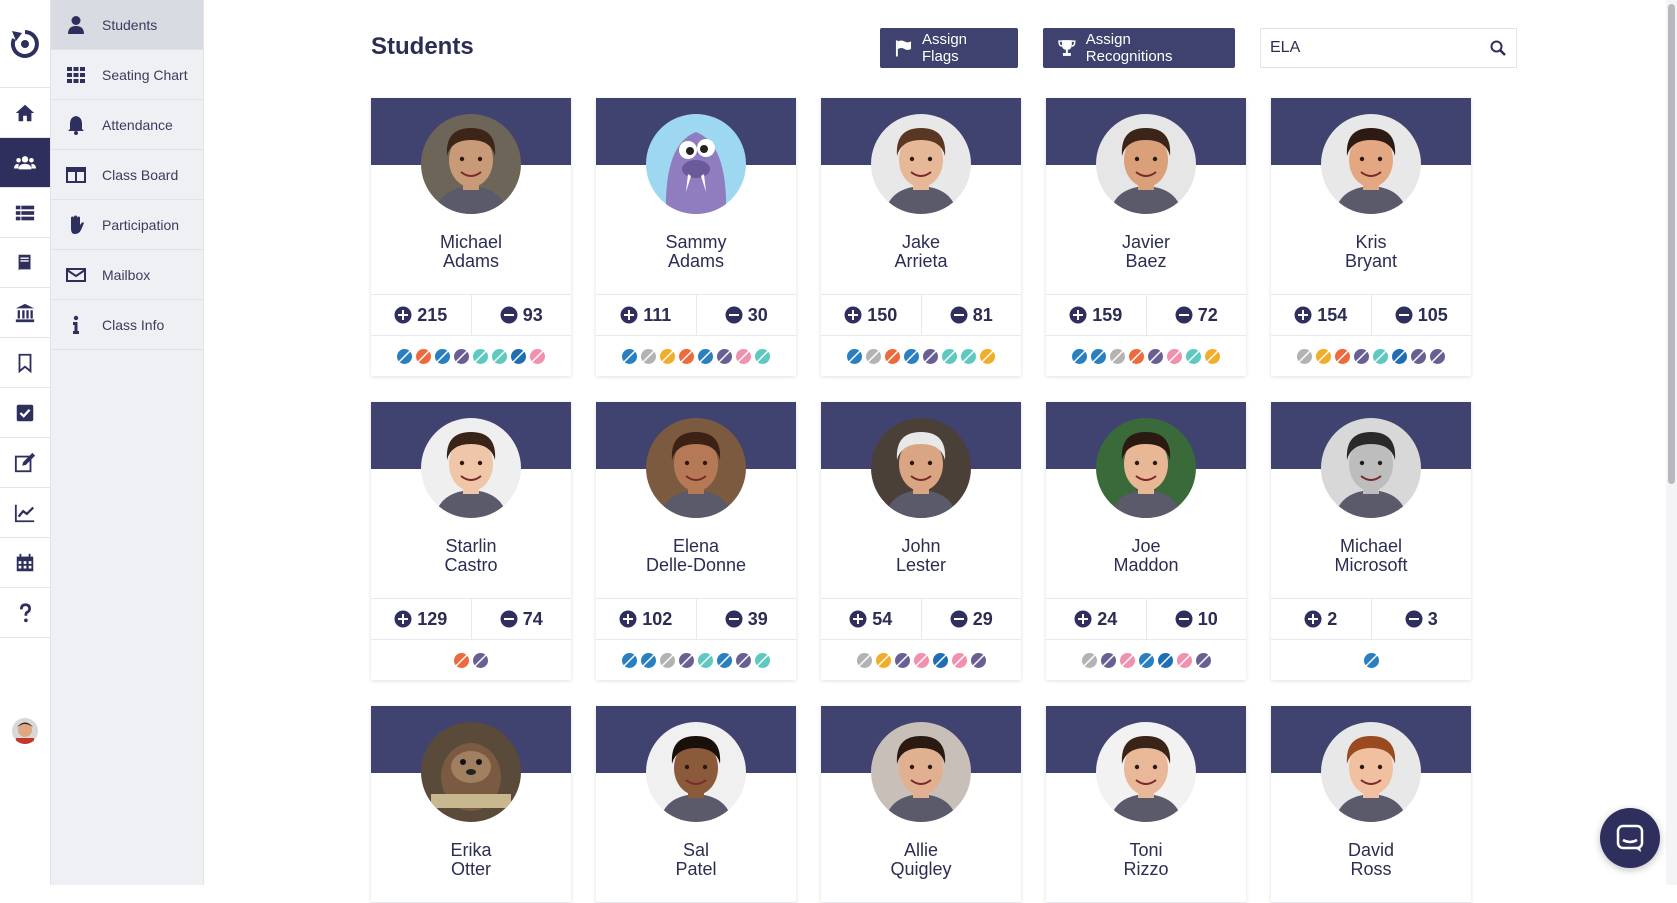  What do you see at coordinates (127, 175) in the screenshot?
I see `subnav-item-class-board: Class Board` at bounding box center [127, 175].